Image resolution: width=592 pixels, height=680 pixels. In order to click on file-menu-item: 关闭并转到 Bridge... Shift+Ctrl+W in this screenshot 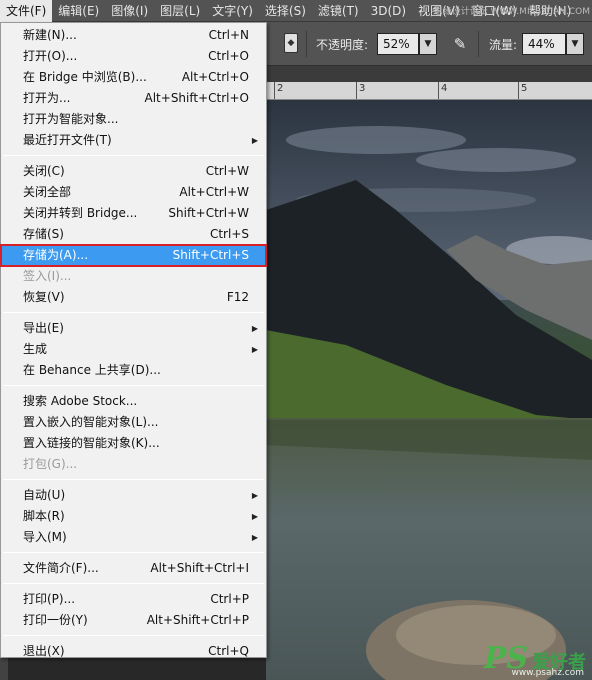, I will do `click(133, 213)`.